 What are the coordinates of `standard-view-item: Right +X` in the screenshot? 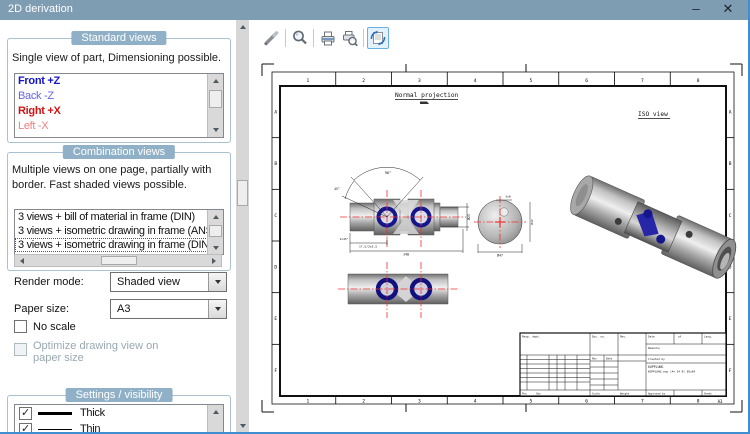 It's located at (111, 111).